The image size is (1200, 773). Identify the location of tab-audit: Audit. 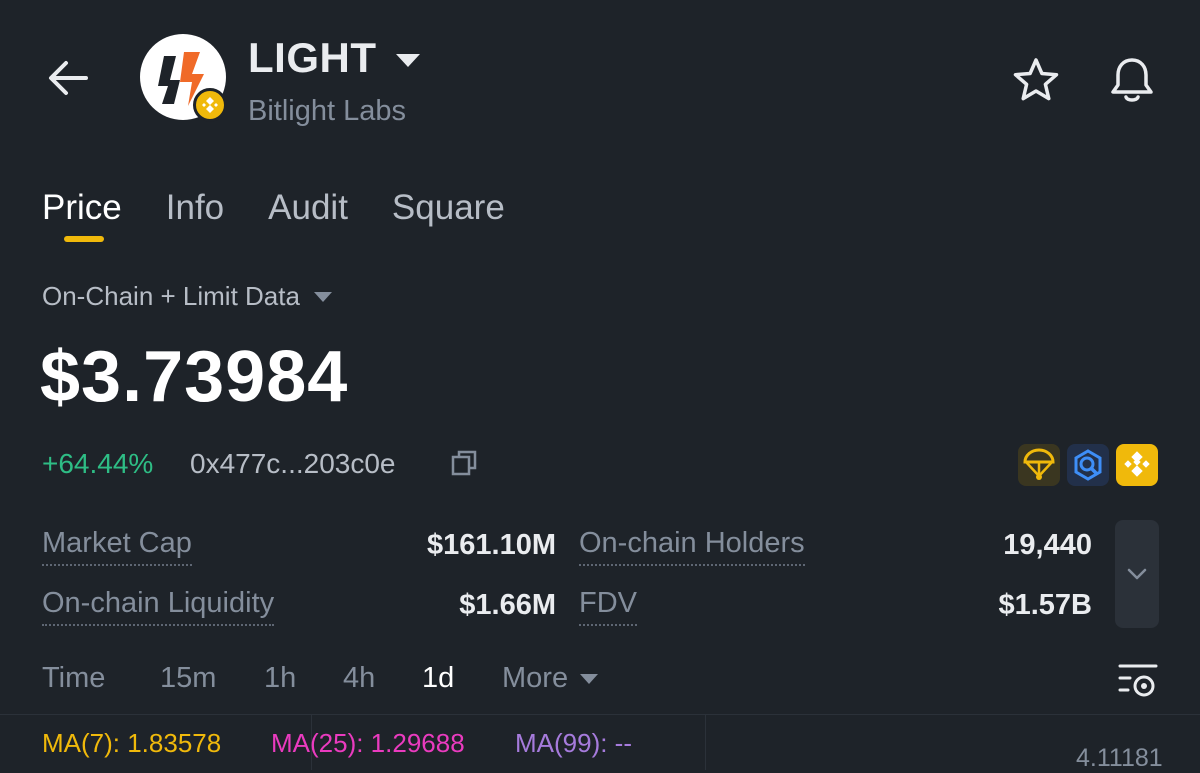
(308, 208).